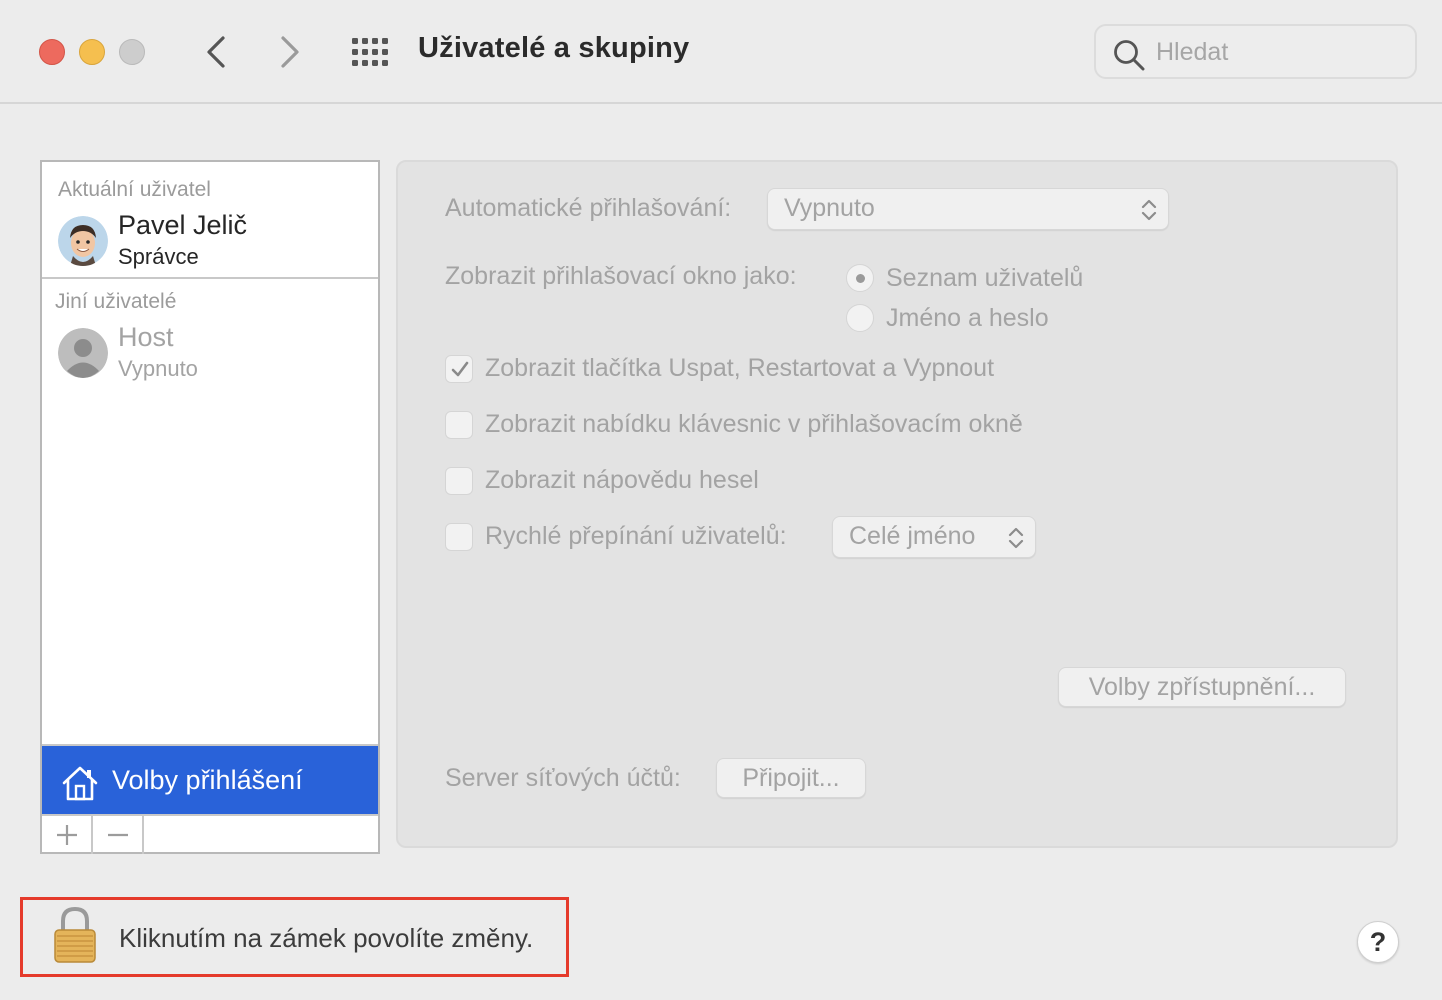 This screenshot has width=1442, height=1000. What do you see at coordinates (80, 783) in the screenshot?
I see `house-icon` at bounding box center [80, 783].